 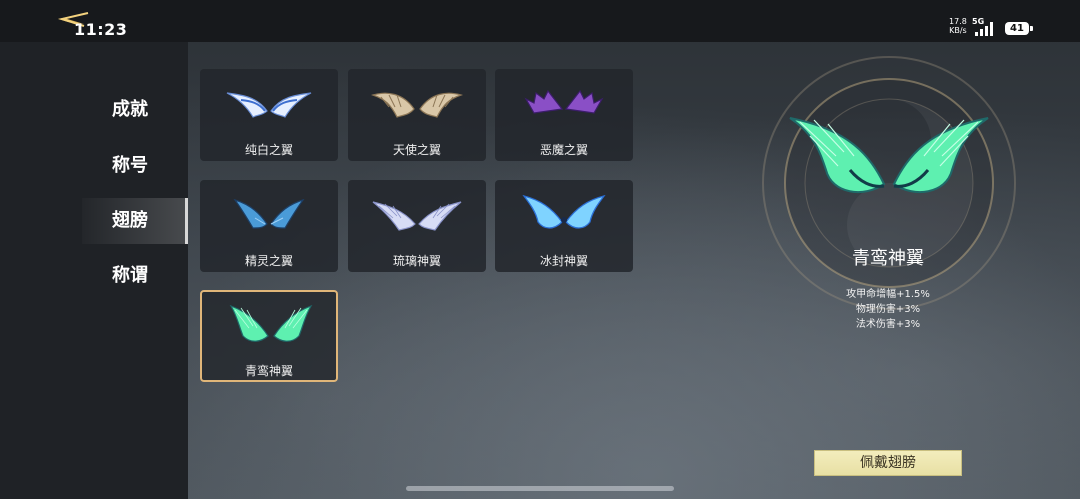 I want to click on net-speed: 17.8 KB/s, so click(x=958, y=26).